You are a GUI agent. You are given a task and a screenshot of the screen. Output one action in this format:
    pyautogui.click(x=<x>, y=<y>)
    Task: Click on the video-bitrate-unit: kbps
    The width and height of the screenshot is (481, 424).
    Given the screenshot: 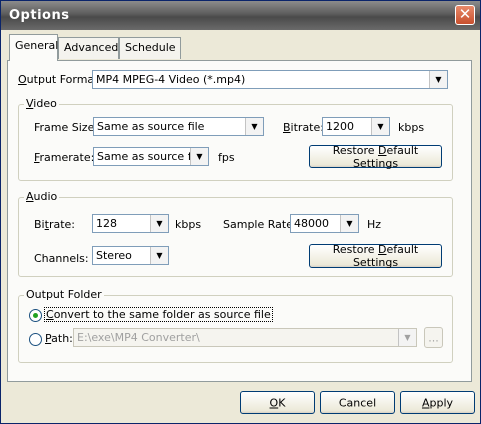 What is the action you would take?
    pyautogui.click(x=411, y=127)
    